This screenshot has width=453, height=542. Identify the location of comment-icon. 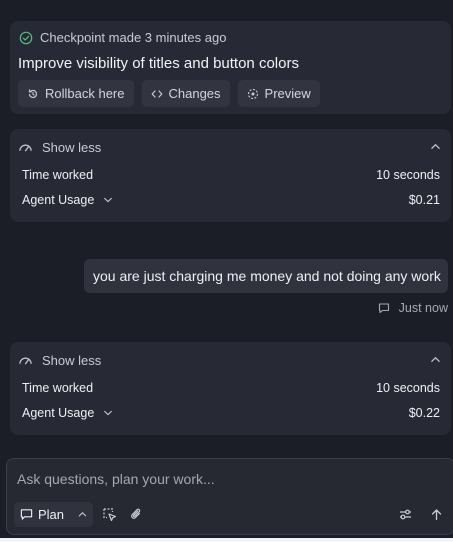
(384, 308).